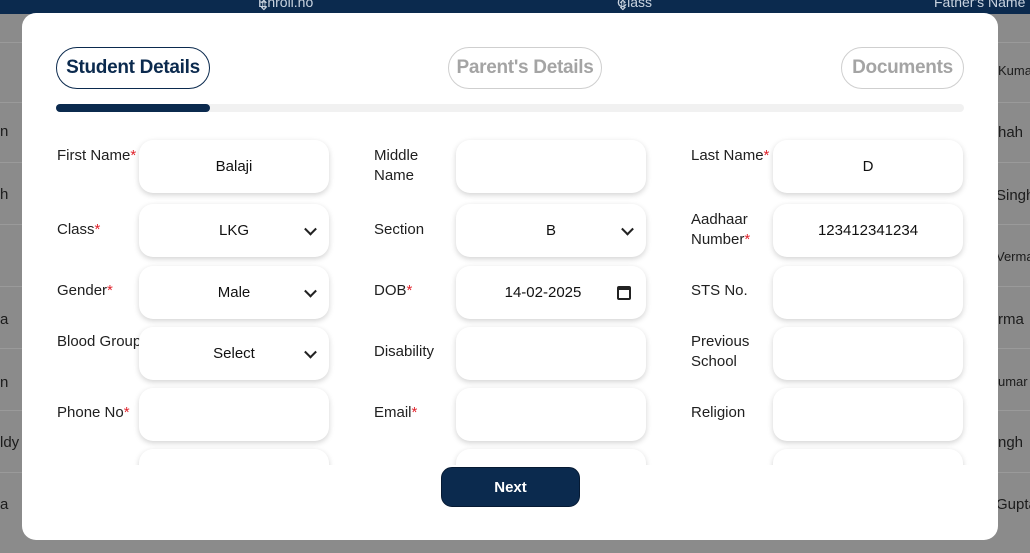 The width and height of the screenshot is (1030, 553). I want to click on previous-school-label: Previous School, so click(720, 351).